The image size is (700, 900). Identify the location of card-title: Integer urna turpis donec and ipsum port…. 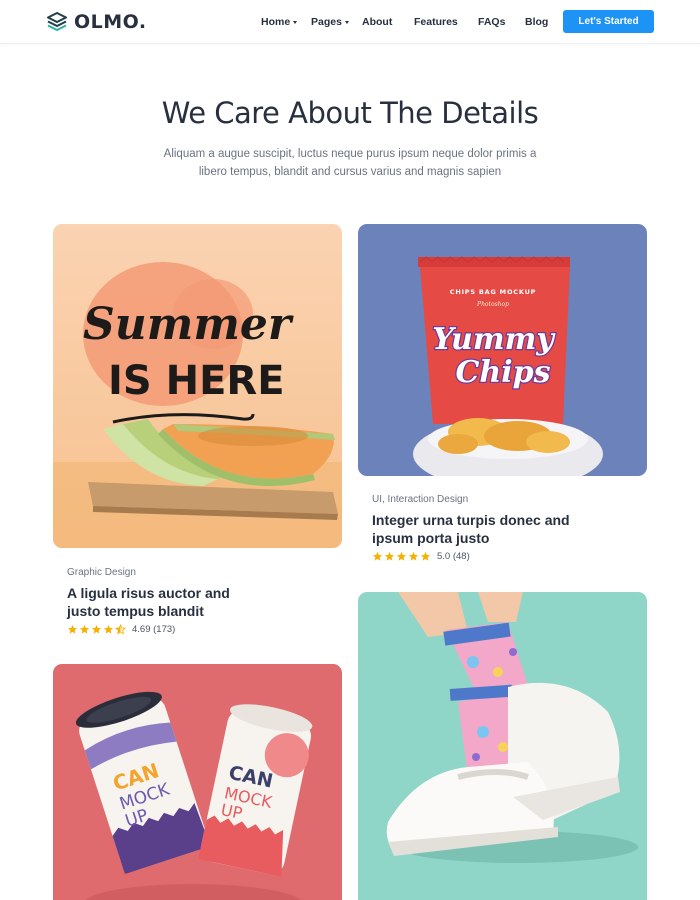
(472, 529).